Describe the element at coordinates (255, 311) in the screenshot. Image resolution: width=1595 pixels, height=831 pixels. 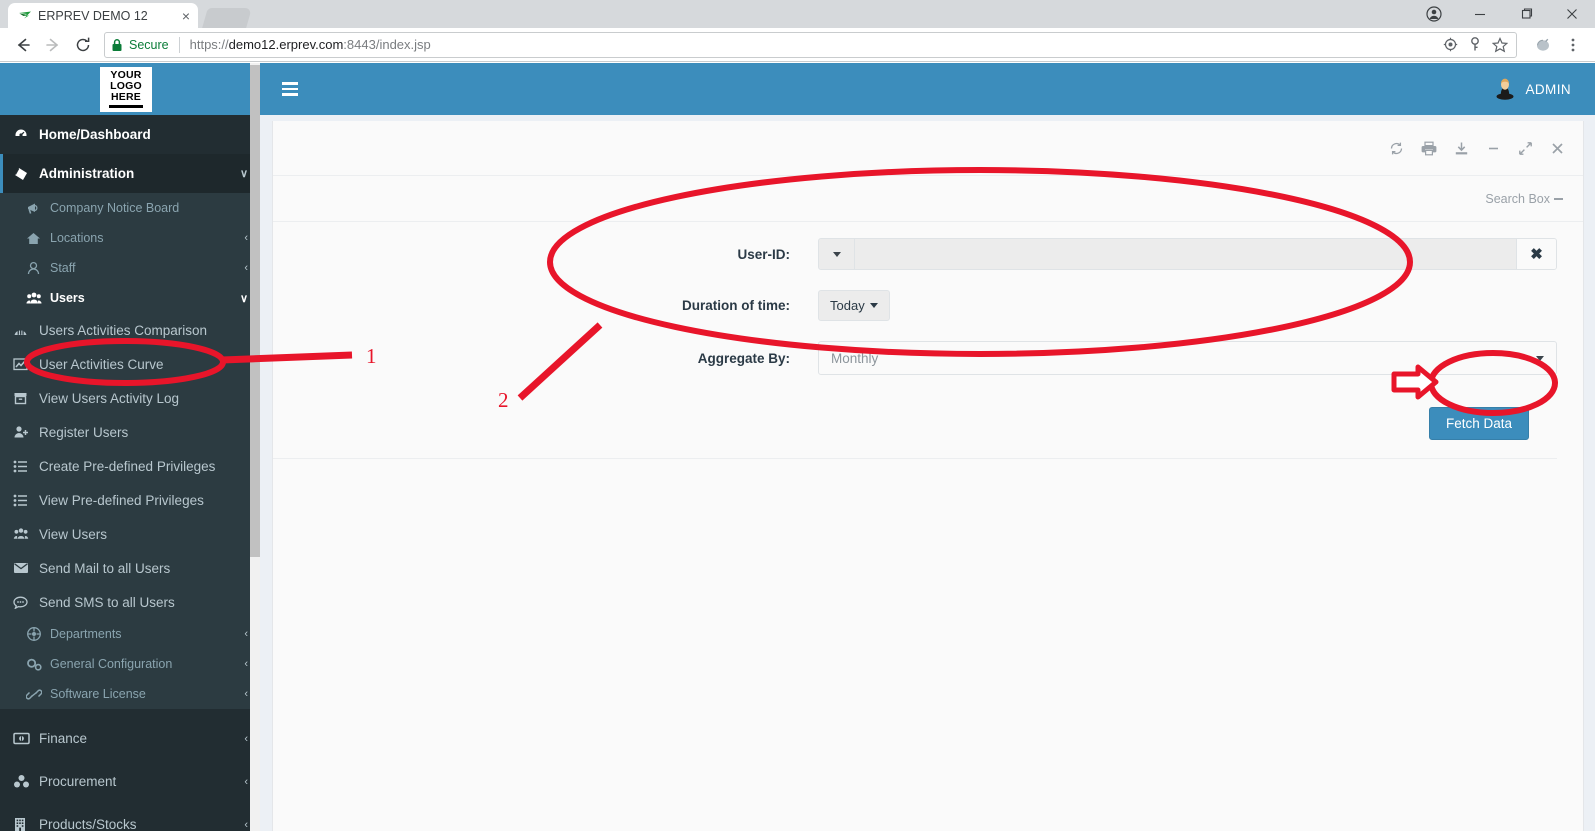
I see `sidebar-scrollbar-thumb` at that location.